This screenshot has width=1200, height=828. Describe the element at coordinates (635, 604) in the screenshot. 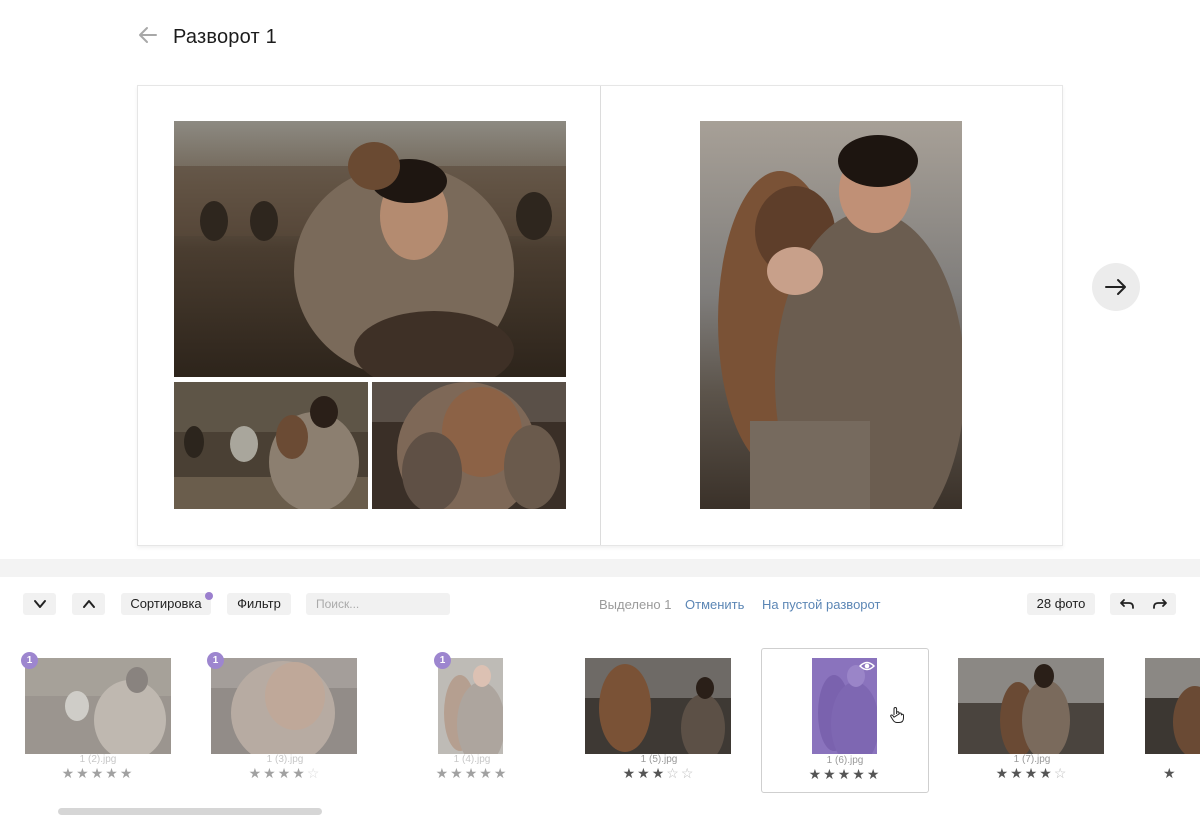

I see `selection-count: Выделено 1` at that location.